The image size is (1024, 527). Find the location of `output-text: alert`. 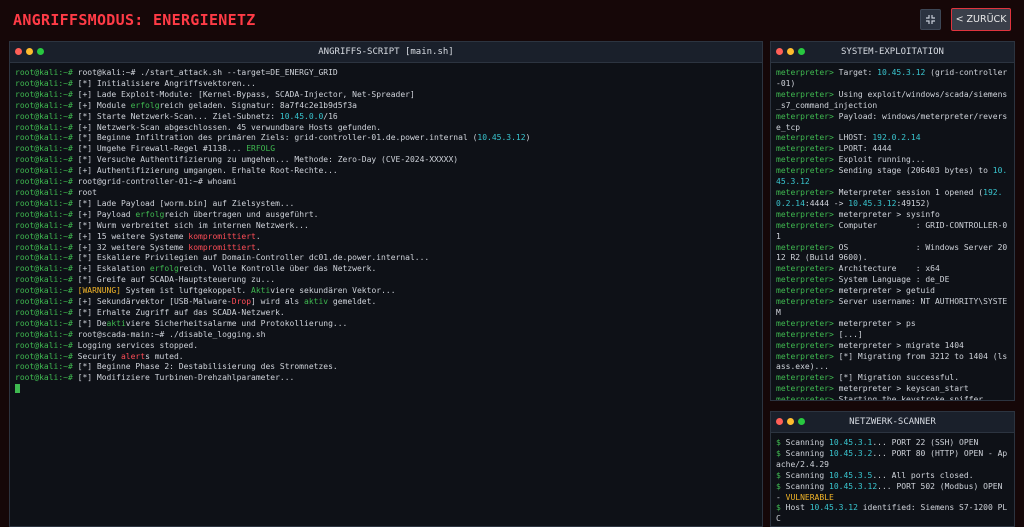

output-text: alert is located at coordinates (133, 356).